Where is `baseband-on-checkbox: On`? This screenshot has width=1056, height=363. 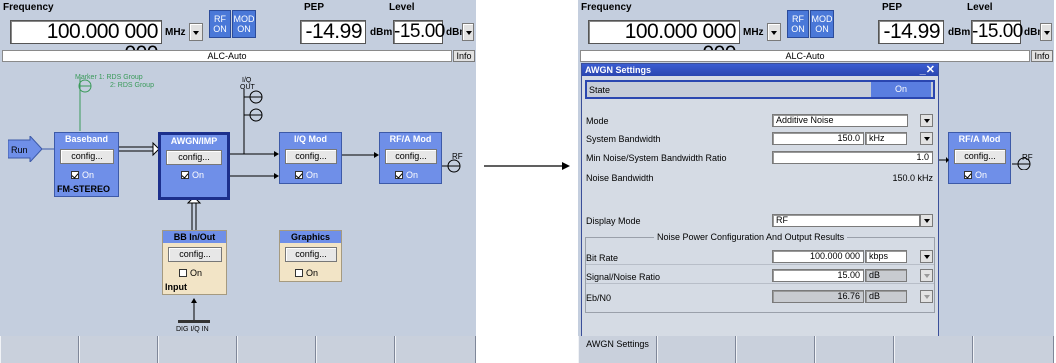
baseband-on-checkbox: On is located at coordinates (82, 175).